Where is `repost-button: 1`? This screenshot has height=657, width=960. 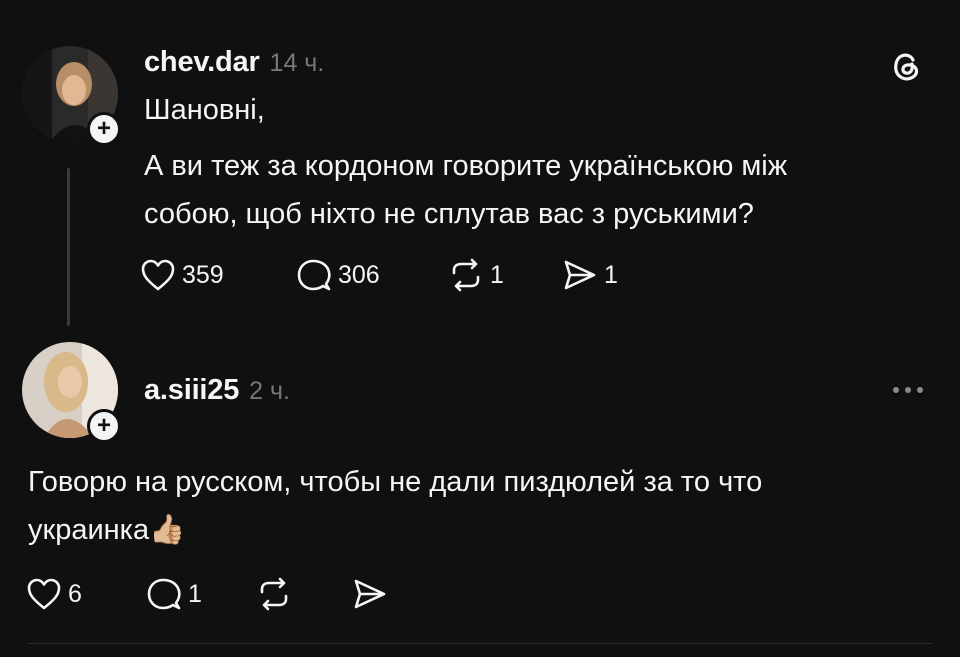 repost-button: 1 is located at coordinates (476, 275).